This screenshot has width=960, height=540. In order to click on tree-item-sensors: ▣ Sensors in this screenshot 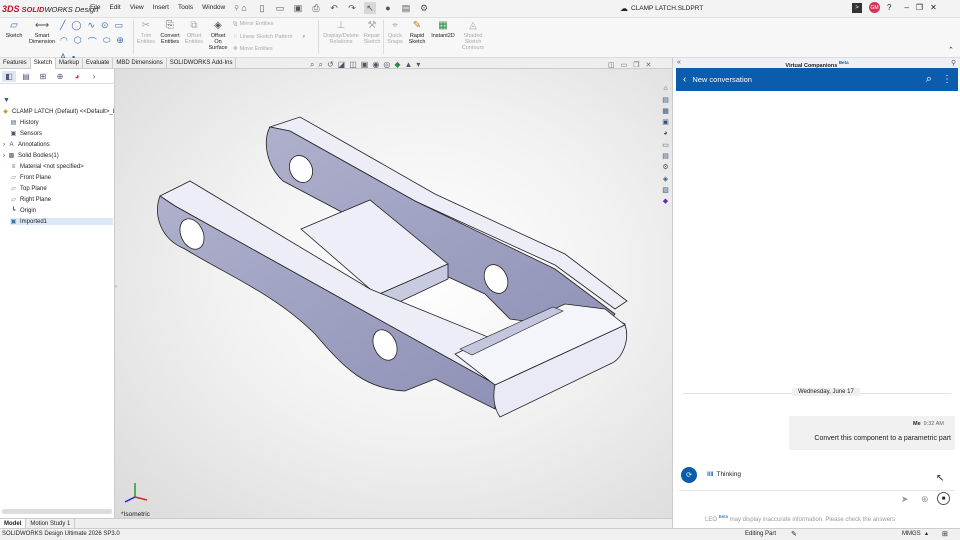, I will do `click(26, 134)`.